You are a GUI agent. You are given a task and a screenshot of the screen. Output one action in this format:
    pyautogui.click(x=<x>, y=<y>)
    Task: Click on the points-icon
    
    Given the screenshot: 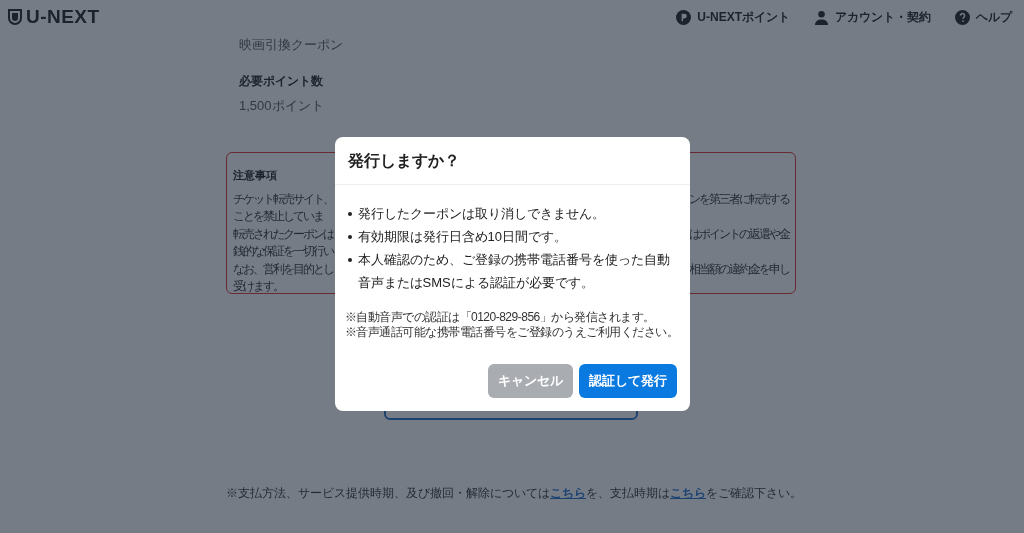 What is the action you would take?
    pyautogui.click(x=684, y=17)
    